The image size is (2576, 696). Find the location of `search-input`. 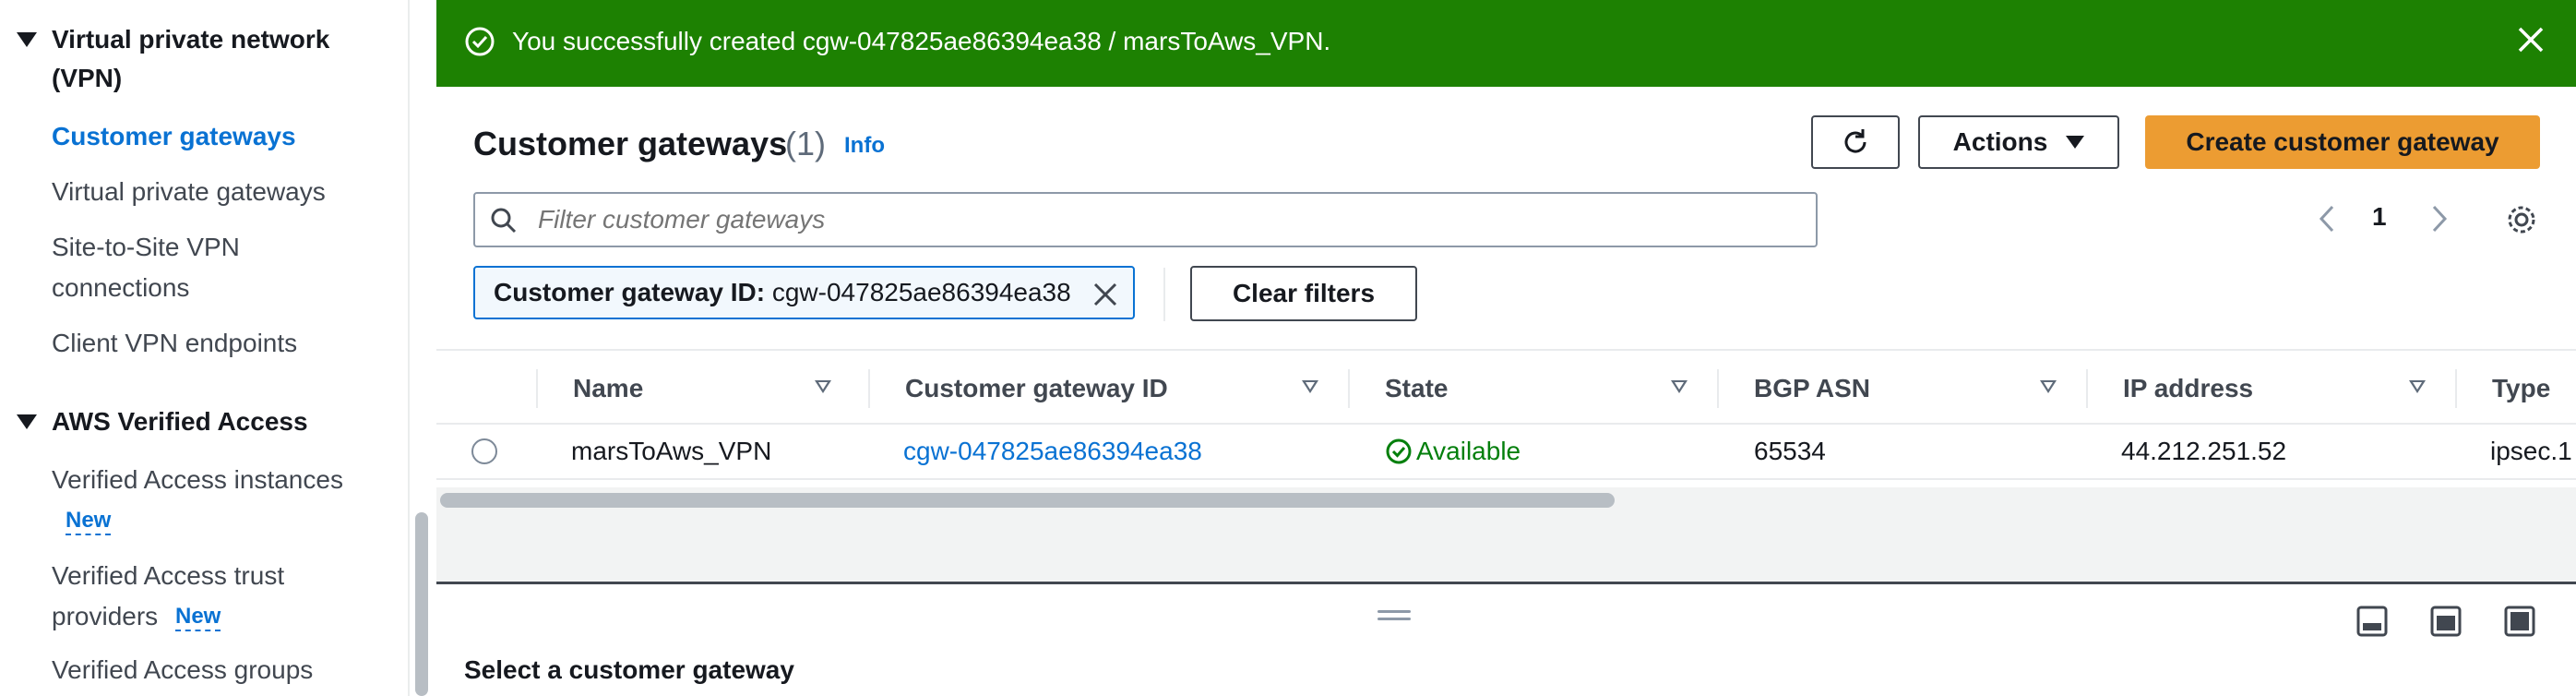

search-input is located at coordinates (1170, 220).